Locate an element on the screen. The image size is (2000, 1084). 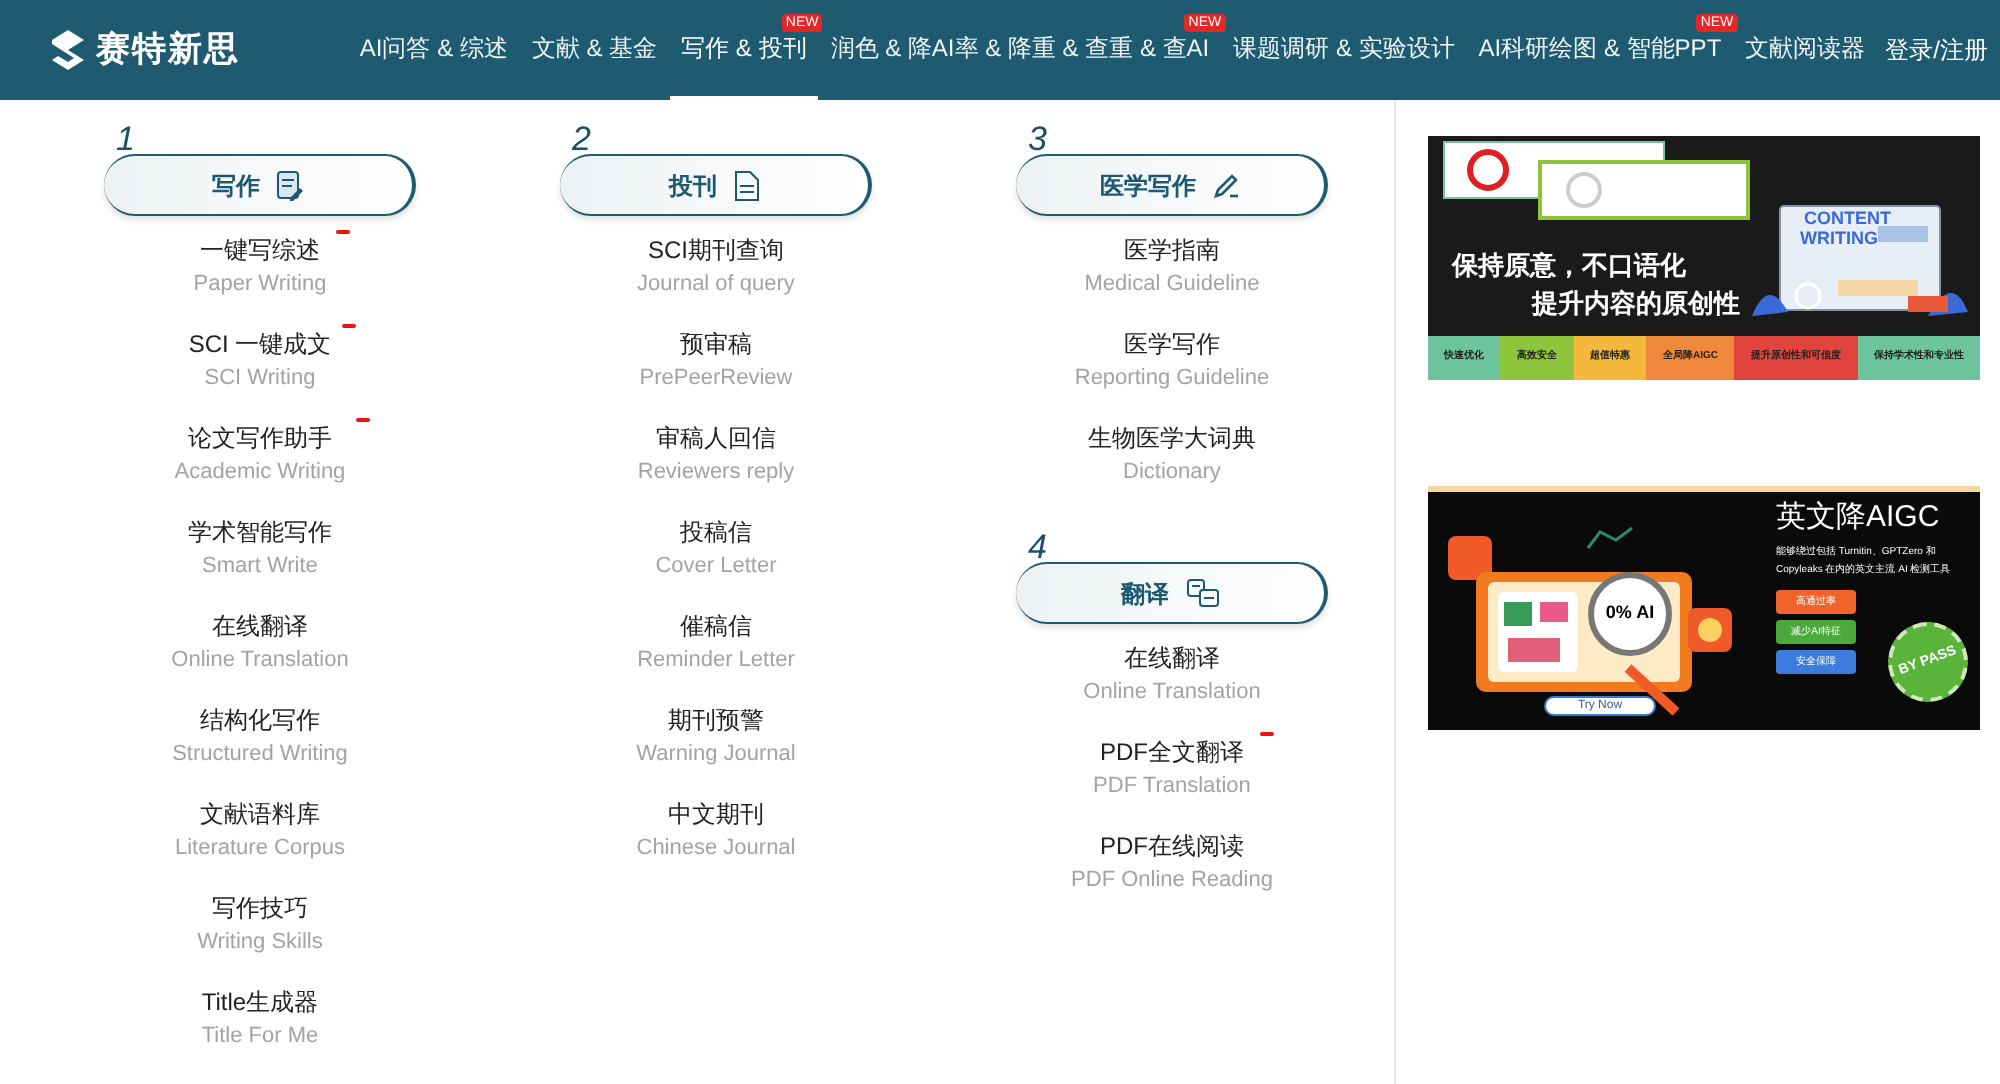
item-title: 学术智能写作 is located at coordinates (259, 533).